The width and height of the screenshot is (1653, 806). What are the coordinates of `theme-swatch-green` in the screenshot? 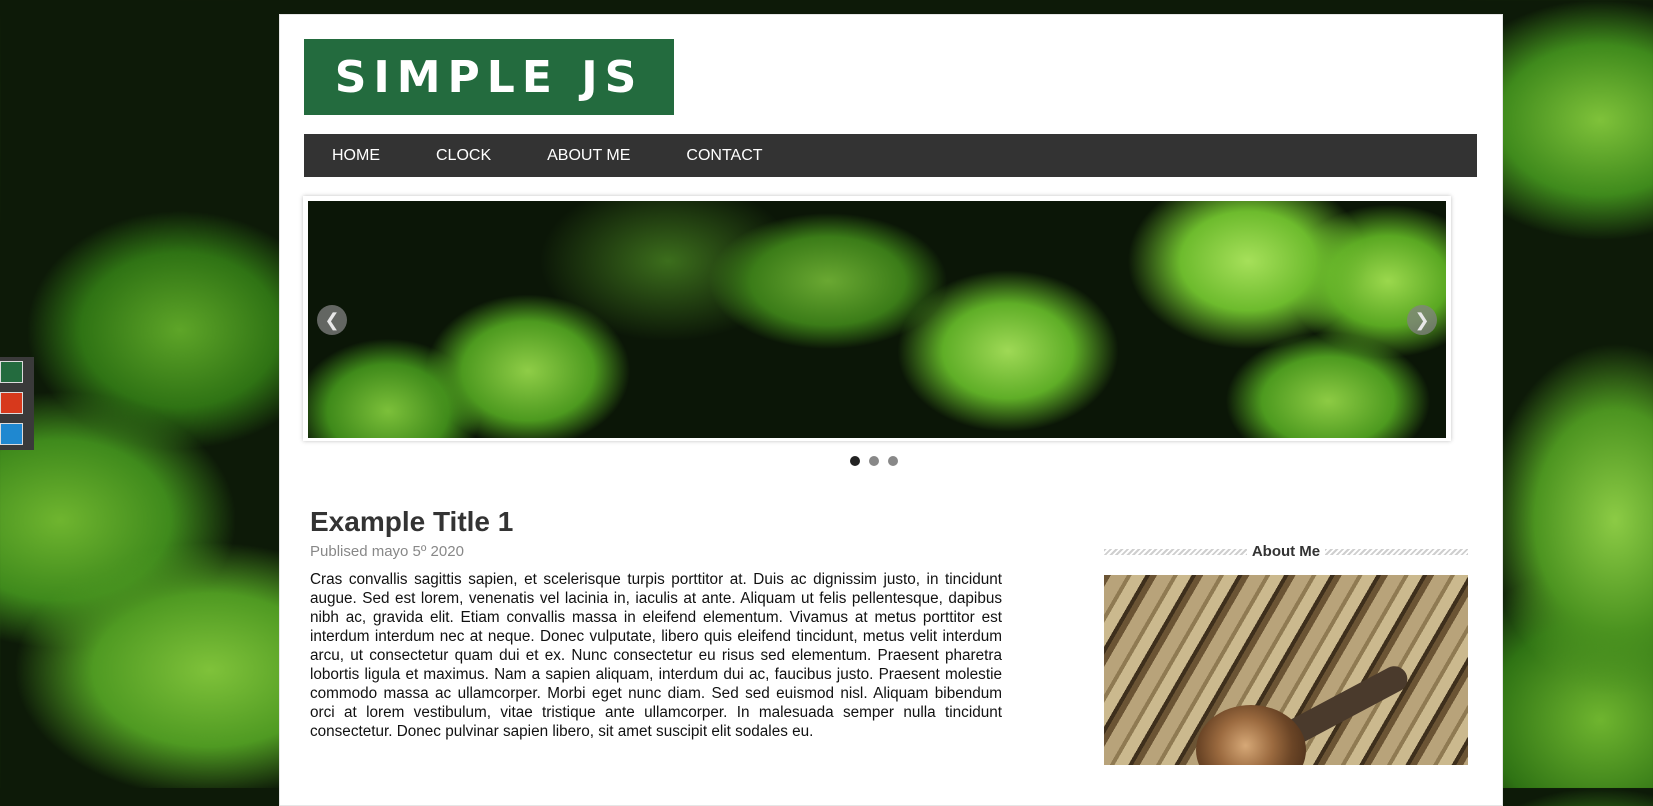 It's located at (11, 372).